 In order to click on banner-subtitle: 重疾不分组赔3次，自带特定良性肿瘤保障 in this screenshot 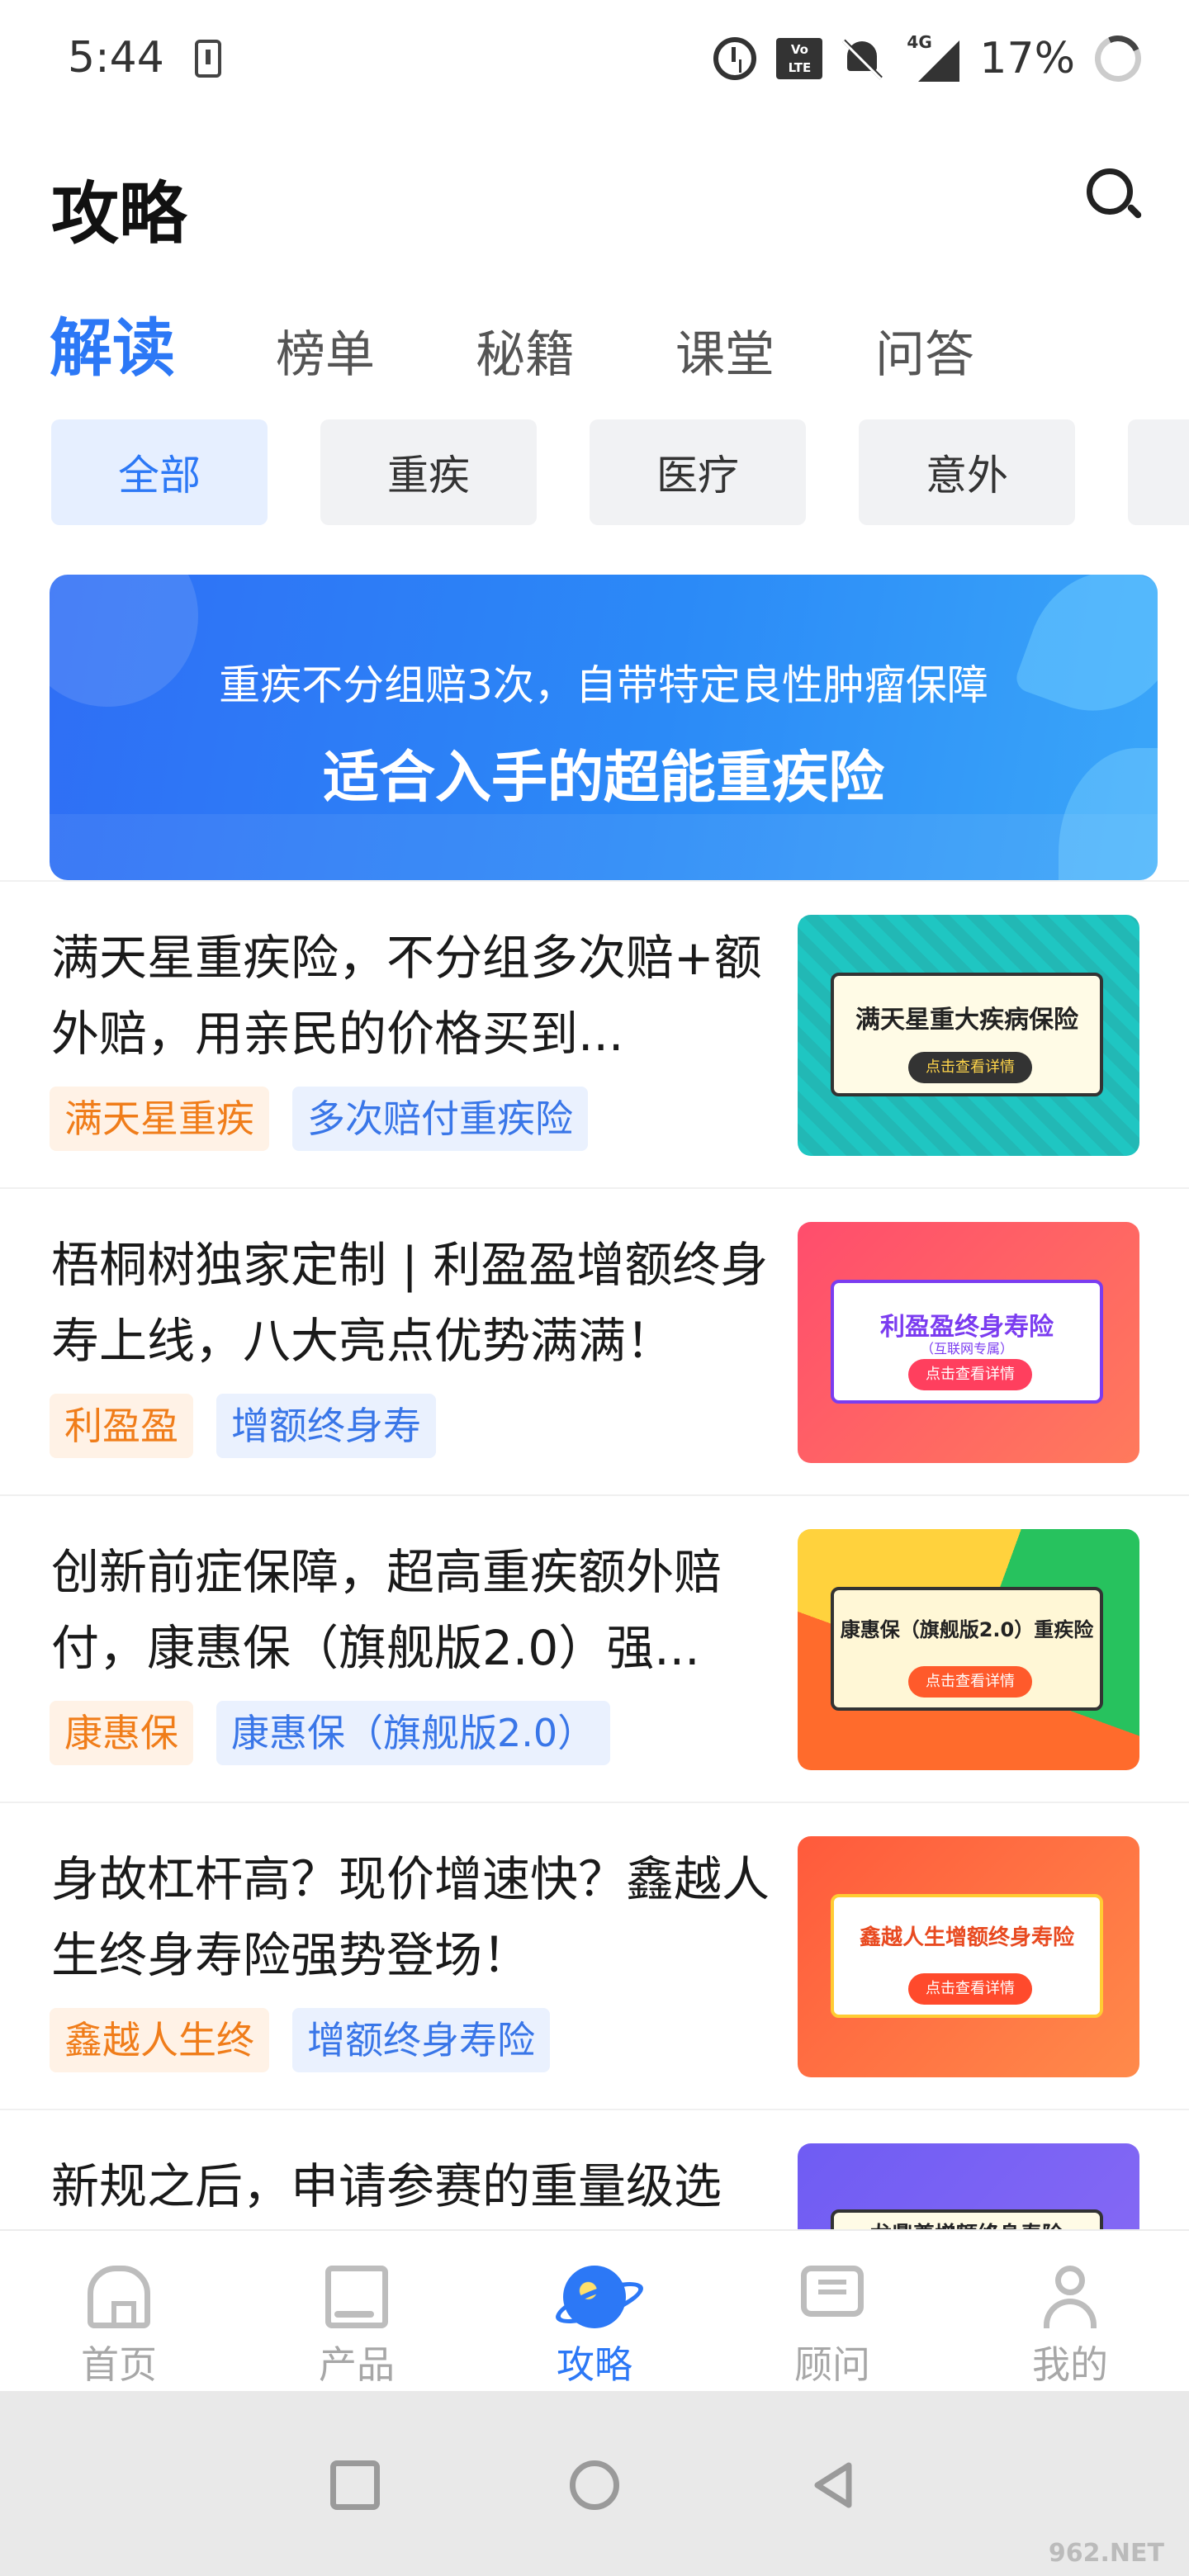, I will do `click(603, 685)`.